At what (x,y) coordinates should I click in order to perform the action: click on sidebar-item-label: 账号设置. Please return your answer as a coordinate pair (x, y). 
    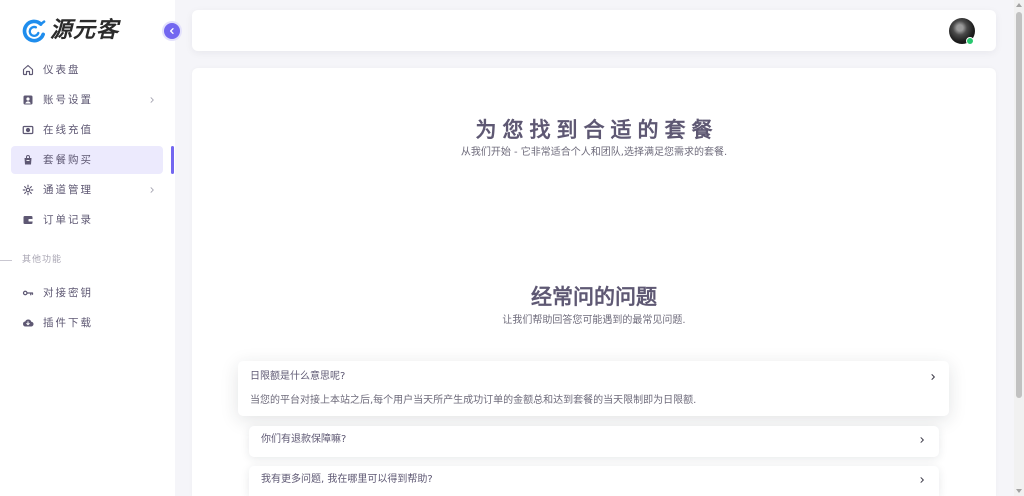
    Looking at the image, I should click on (68, 100).